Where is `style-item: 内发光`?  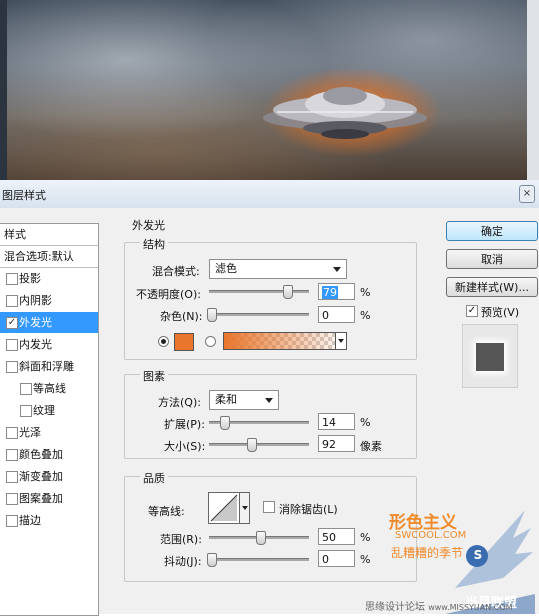 style-item: 内发光 is located at coordinates (49, 344).